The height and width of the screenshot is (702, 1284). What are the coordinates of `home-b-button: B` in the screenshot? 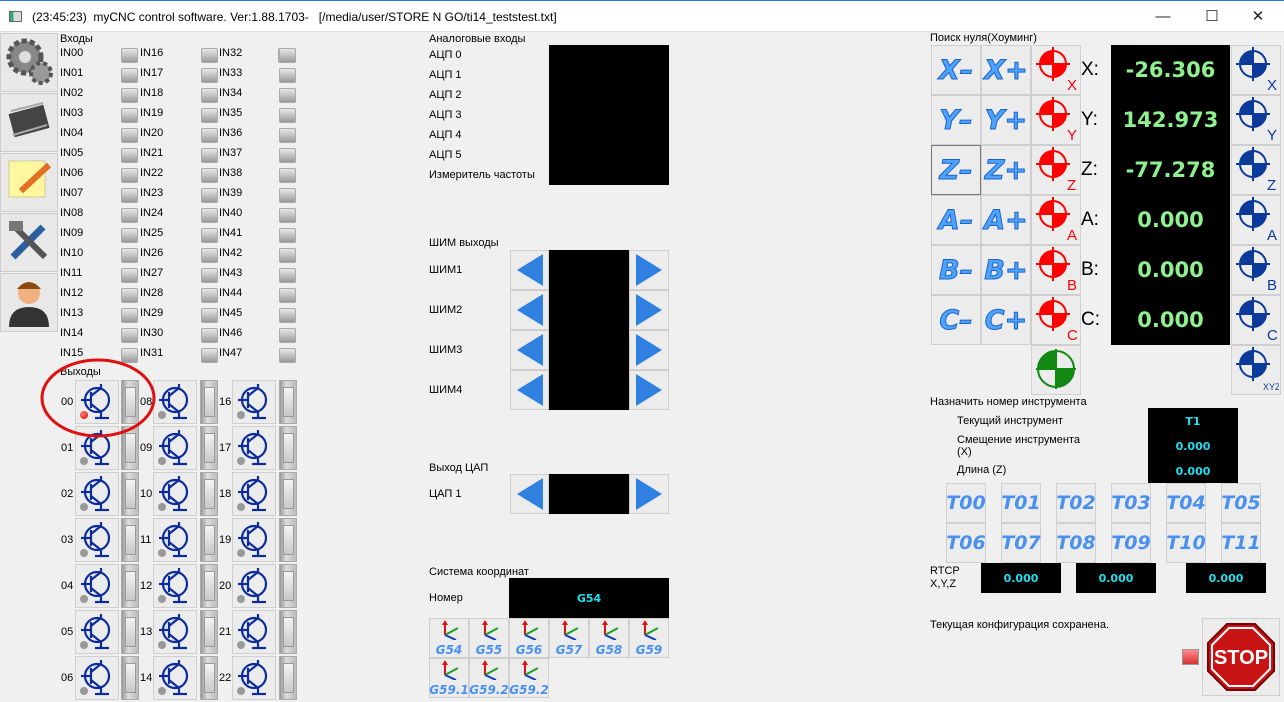 It's located at (1056, 270).